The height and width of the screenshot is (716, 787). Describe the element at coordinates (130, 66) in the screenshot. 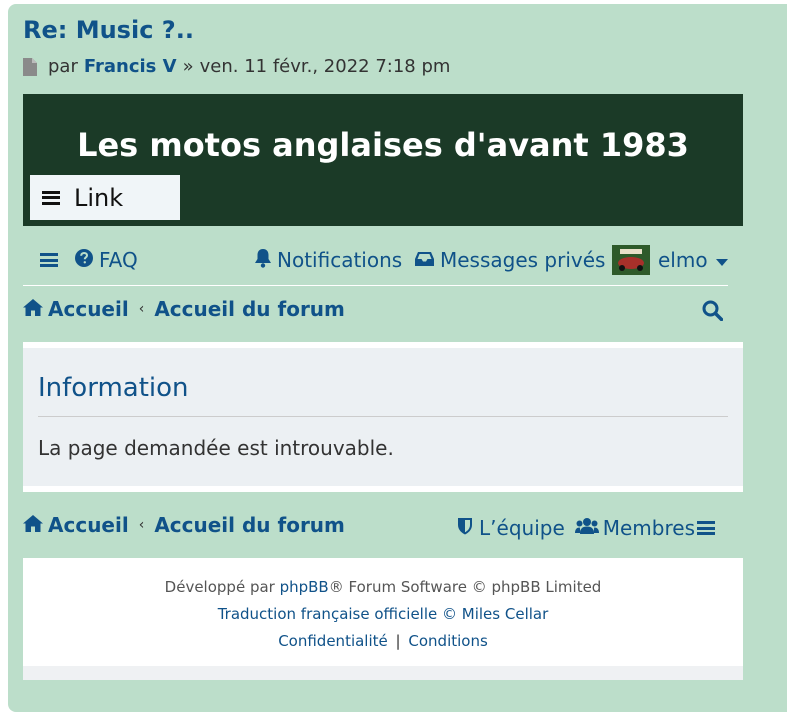

I see `author-link: Francis V` at that location.